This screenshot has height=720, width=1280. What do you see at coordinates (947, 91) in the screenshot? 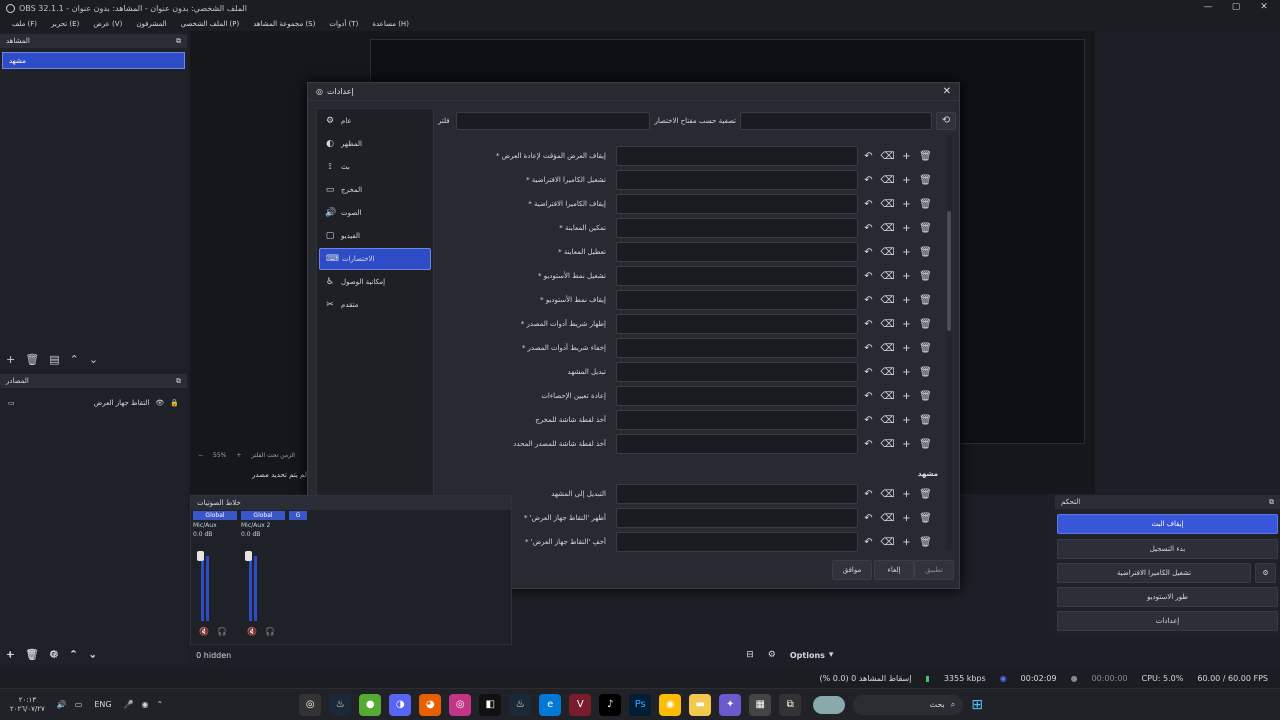
I see `close-dialog-icon: ✕` at bounding box center [947, 91].